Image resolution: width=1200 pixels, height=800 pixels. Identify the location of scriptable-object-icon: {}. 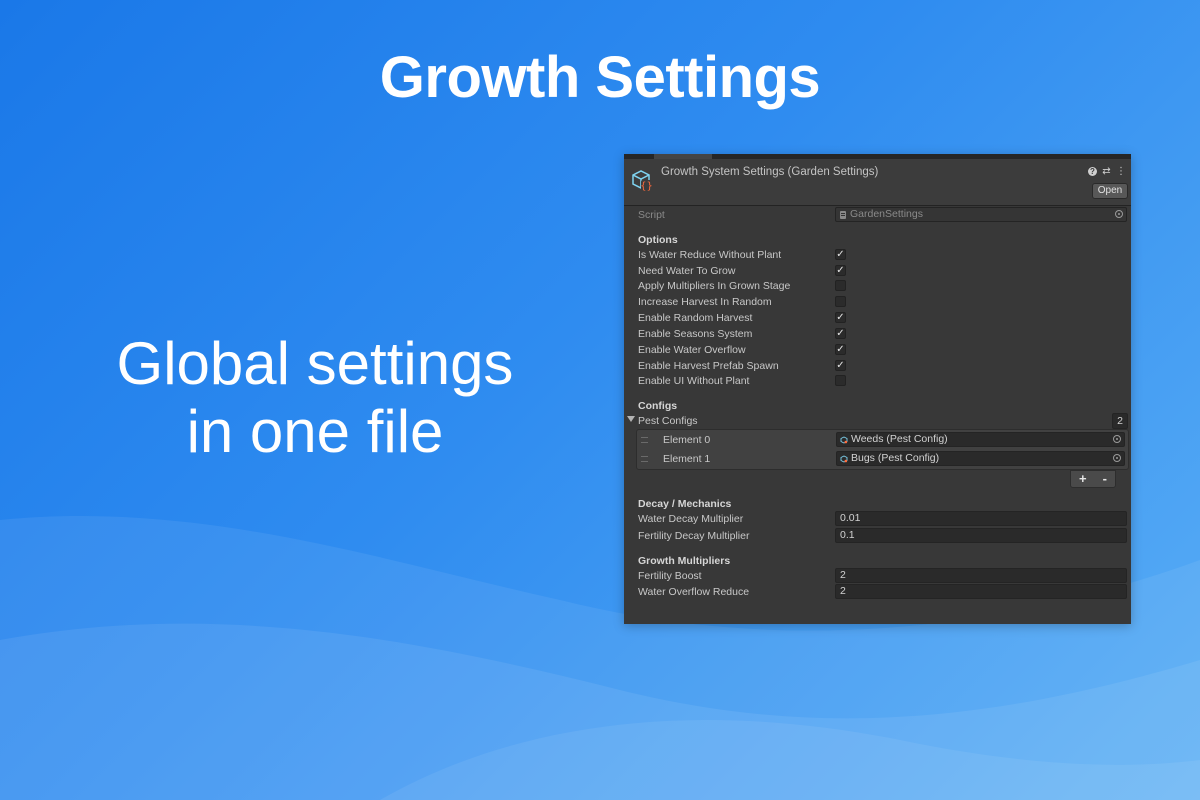
(642, 181).